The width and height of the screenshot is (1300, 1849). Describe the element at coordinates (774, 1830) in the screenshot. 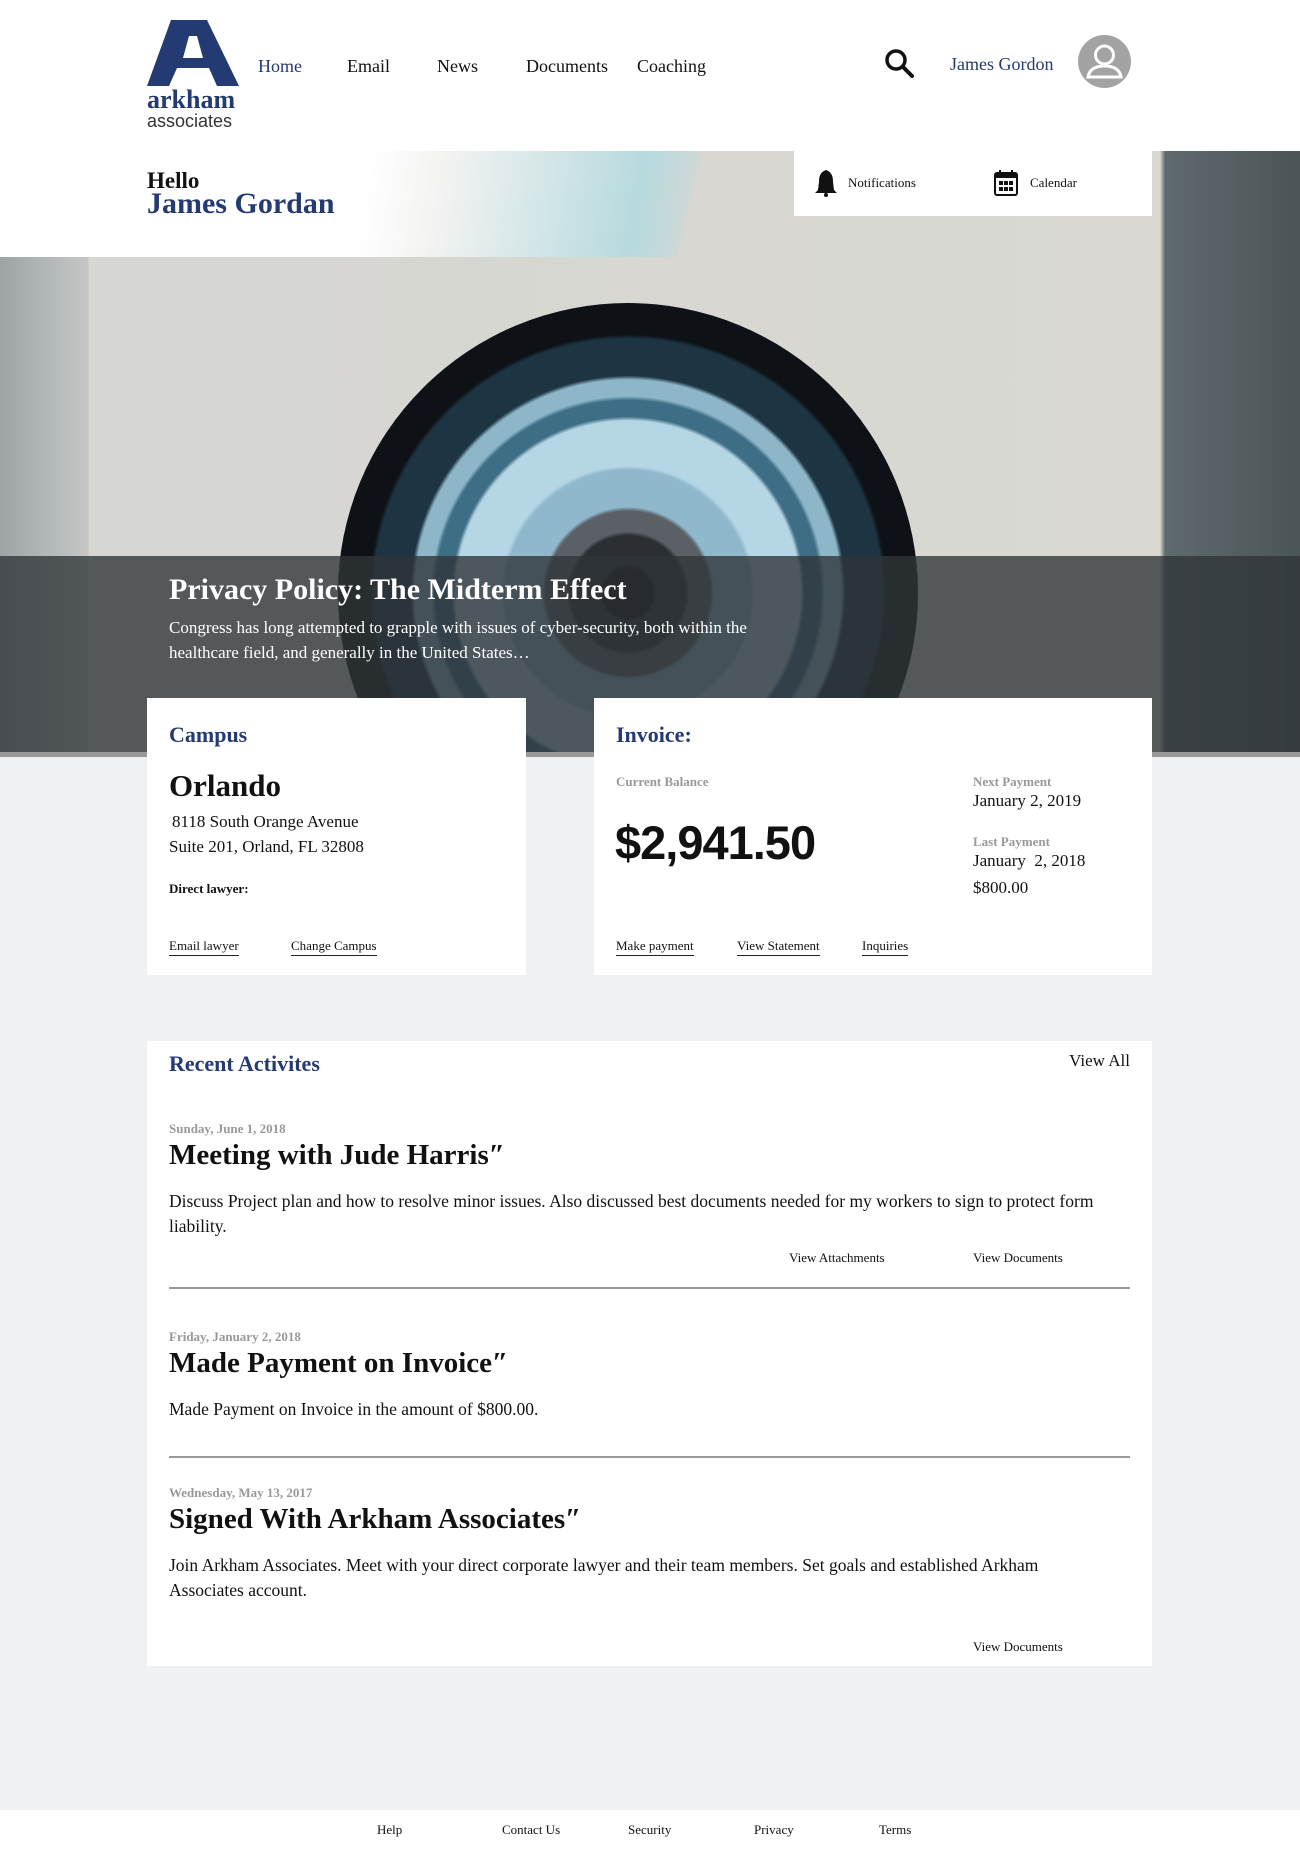

I see `footer-privacy: Privacy` at that location.